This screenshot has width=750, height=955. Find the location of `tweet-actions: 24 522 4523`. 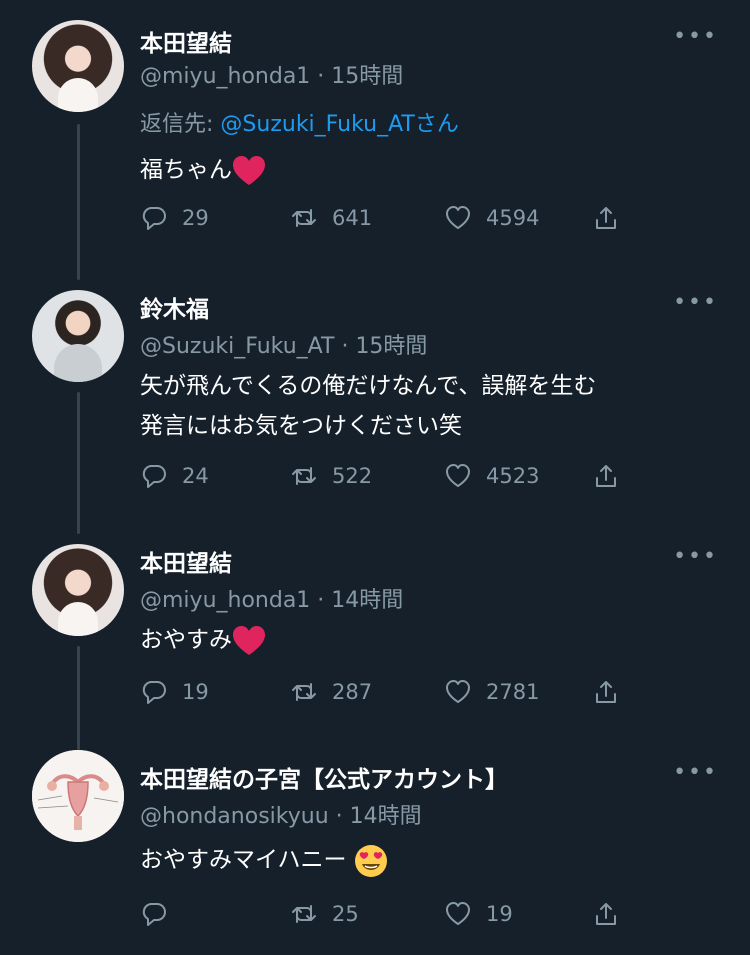

tweet-actions: 24 522 4523 is located at coordinates (390, 477).